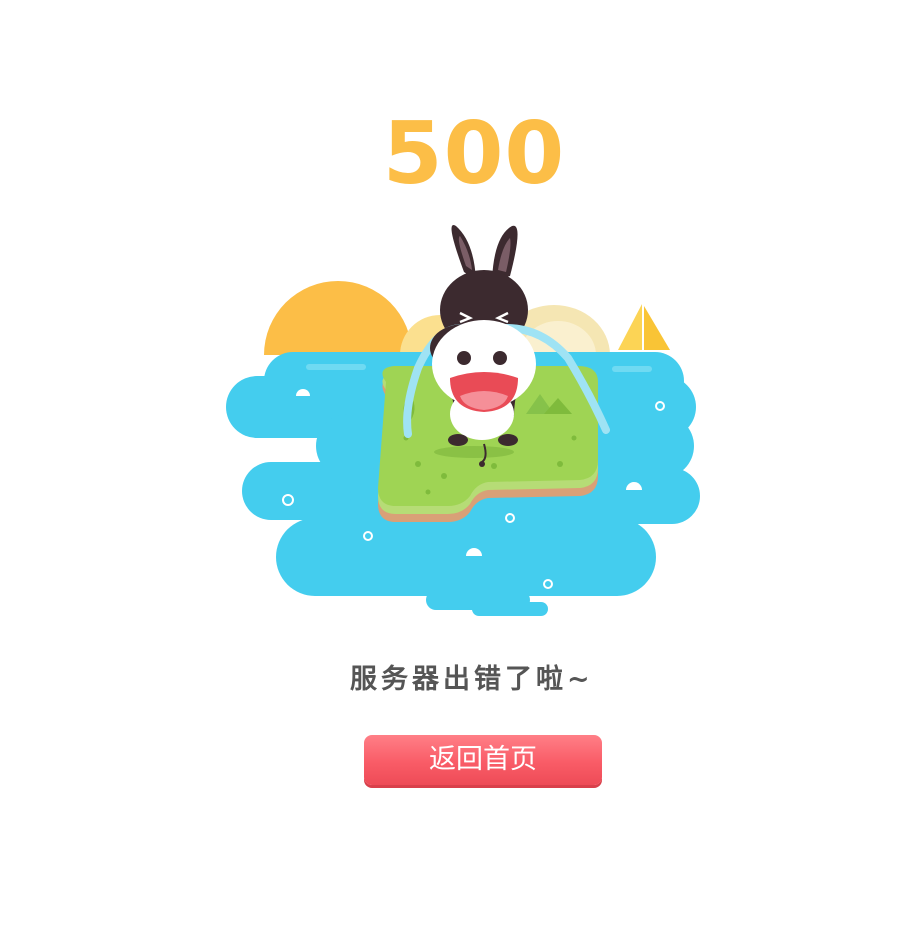 Image resolution: width=900 pixels, height=927 pixels. Describe the element at coordinates (474, 154) in the screenshot. I see `error-code: 500` at that location.